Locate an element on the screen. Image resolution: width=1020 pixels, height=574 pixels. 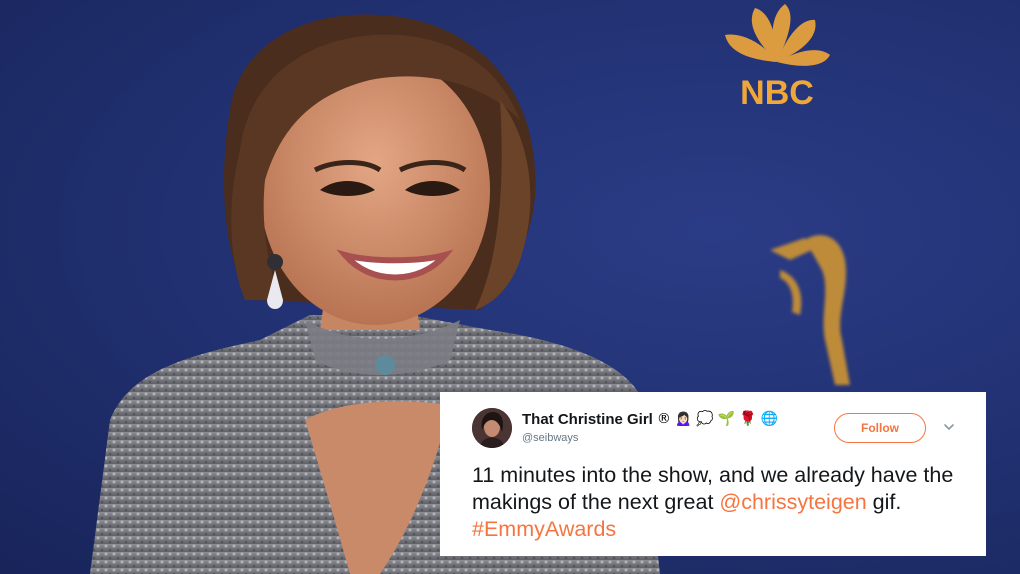
hashtag-link: #EmmyAwards is located at coordinates (544, 529).